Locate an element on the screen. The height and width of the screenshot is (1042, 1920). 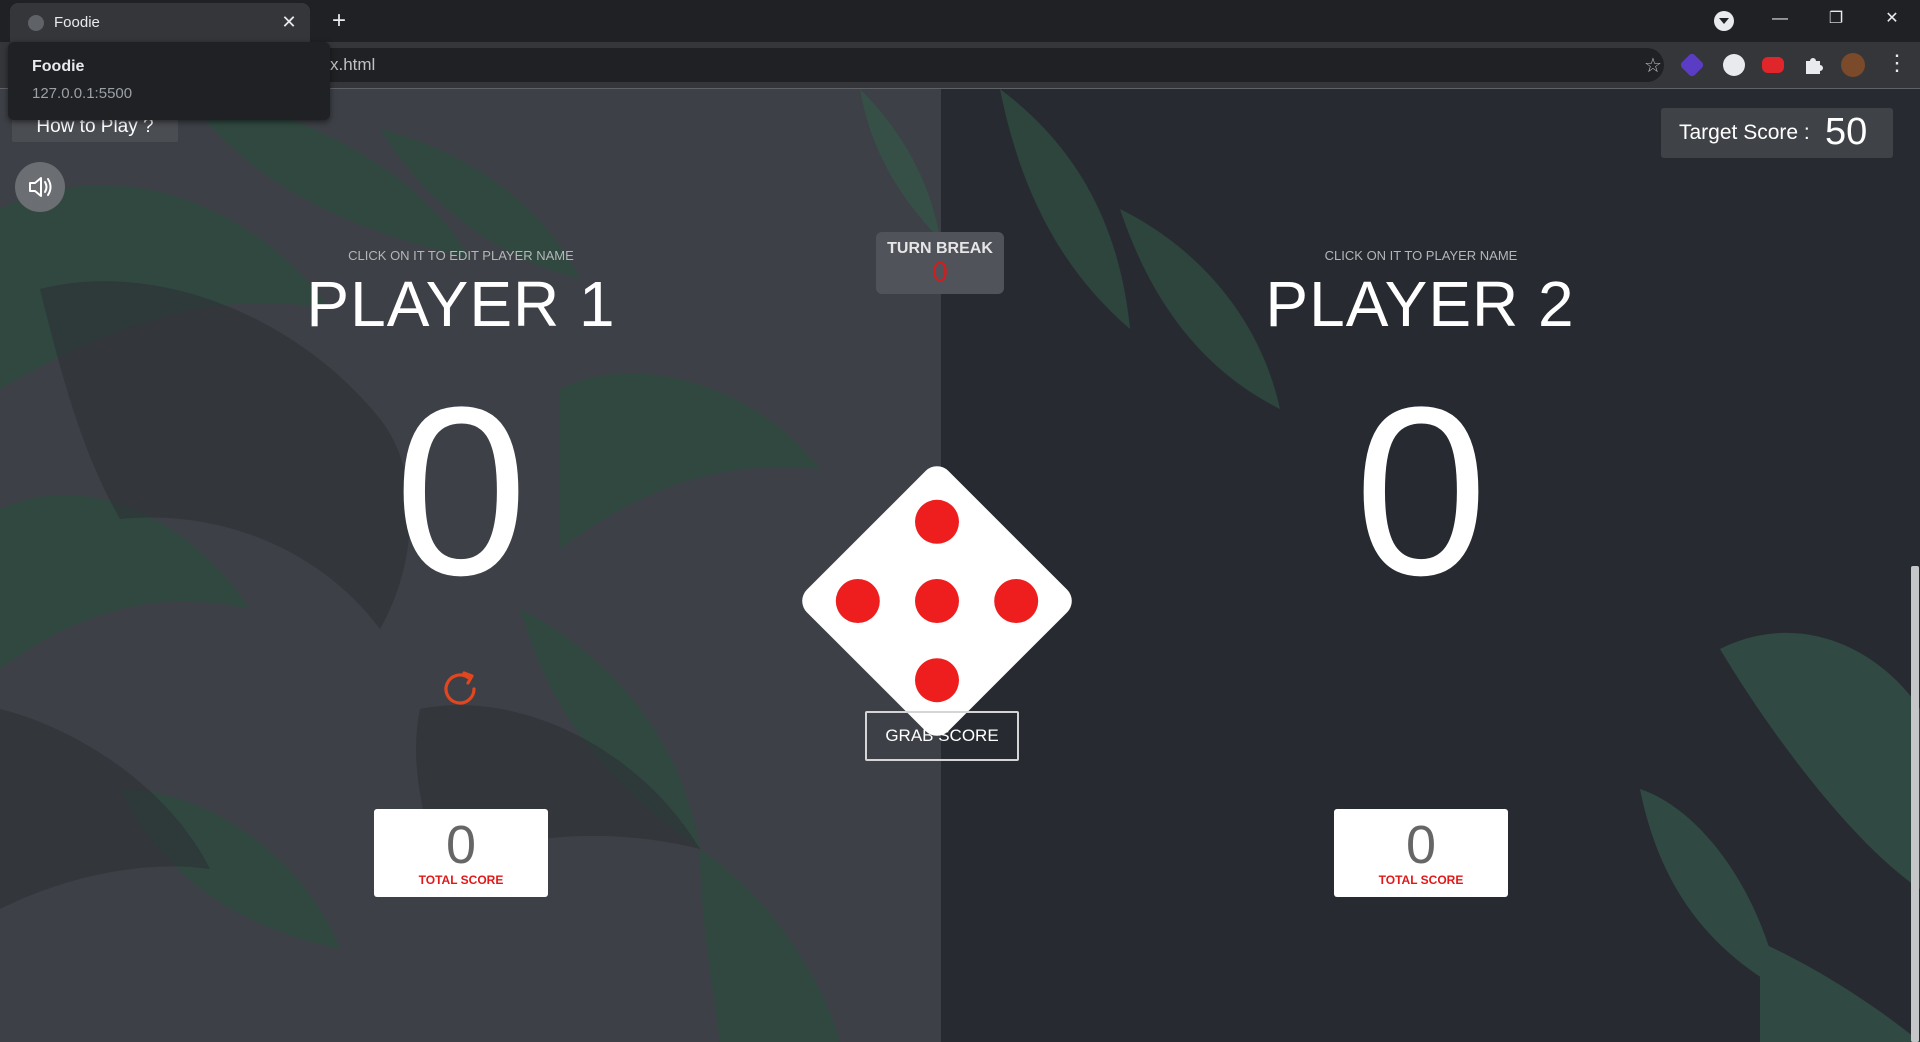
player1-hint: CLICK ON IT TO EDIT PLAYER NAME is located at coordinates (461, 255).